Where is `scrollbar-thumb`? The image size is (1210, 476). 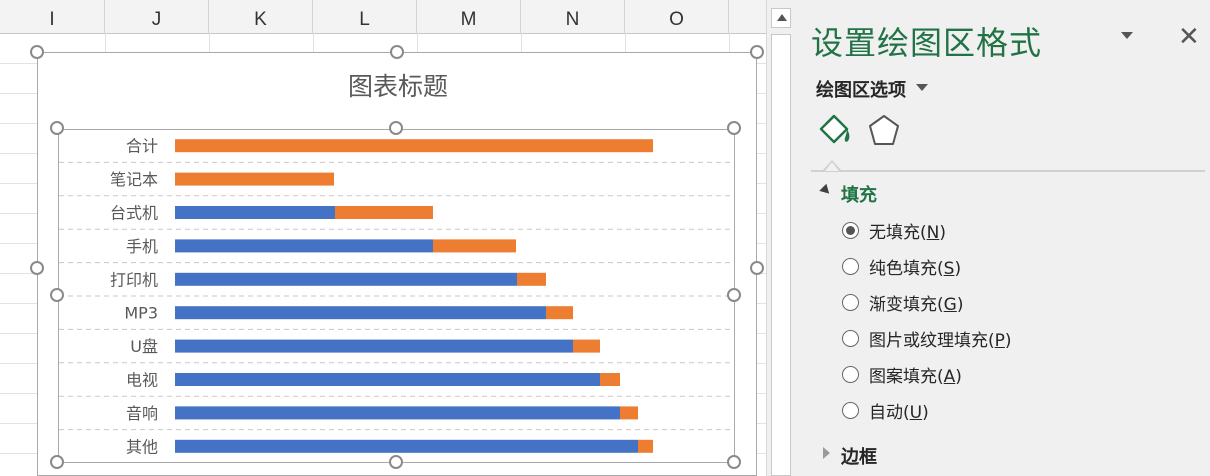 scrollbar-thumb is located at coordinates (781, 255).